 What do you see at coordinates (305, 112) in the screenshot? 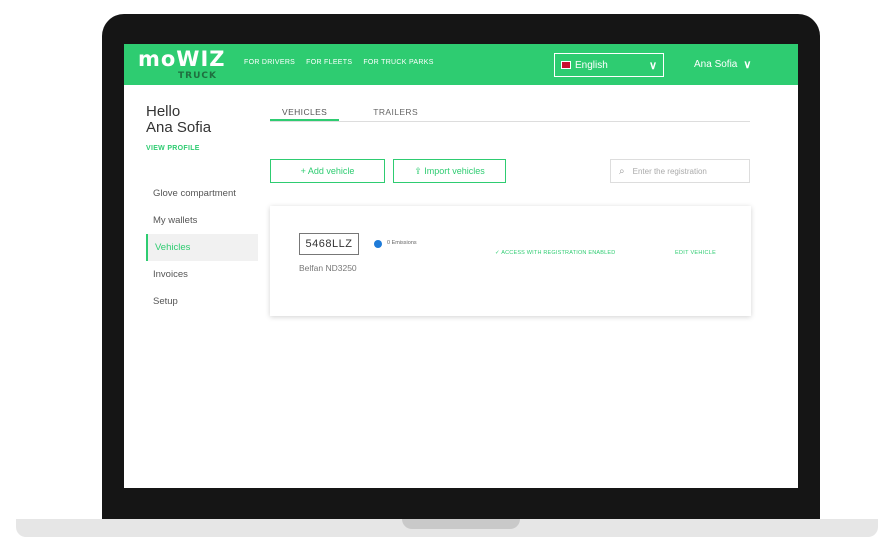
I see `tab-vehicles: VEHICLES` at bounding box center [305, 112].